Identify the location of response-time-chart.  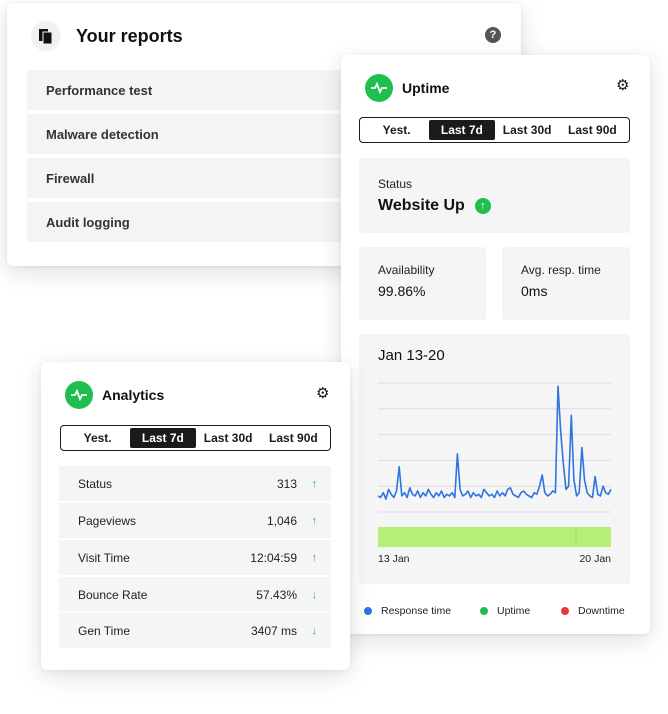
(494, 464).